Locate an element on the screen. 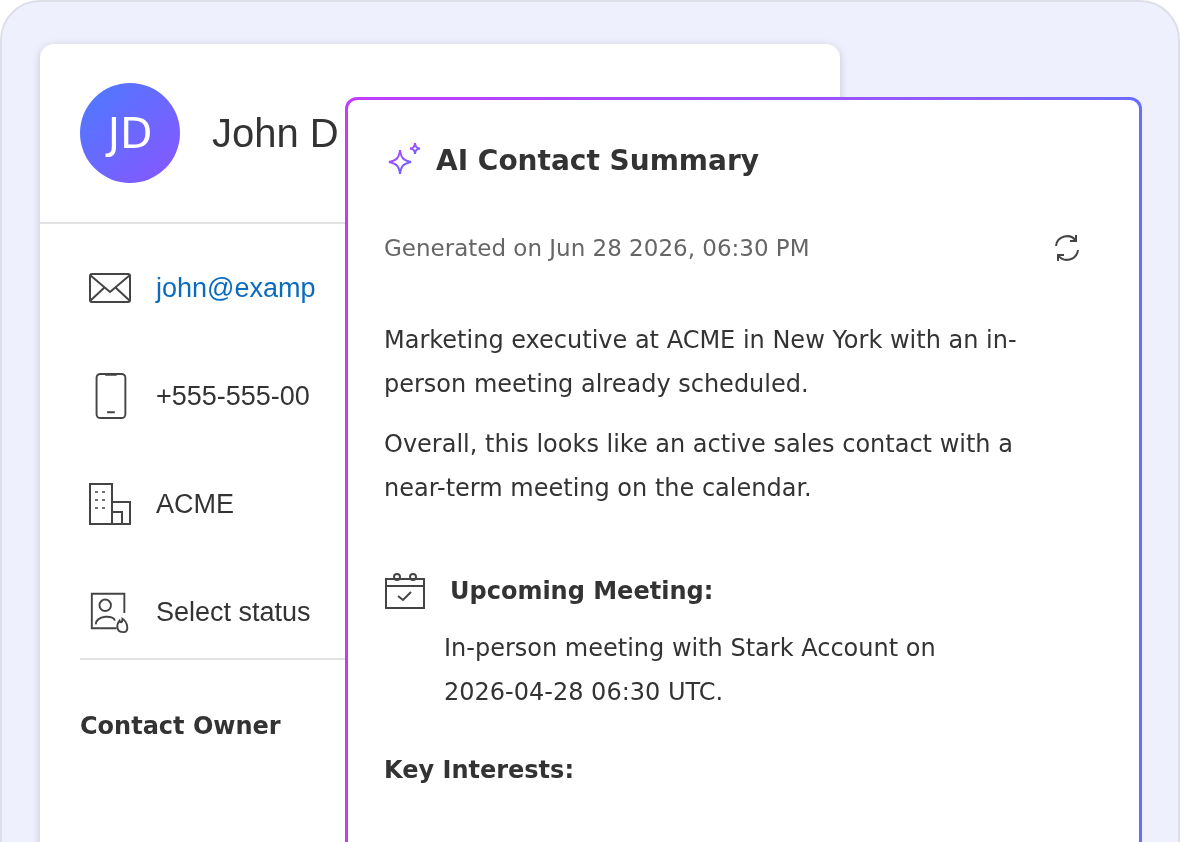 Image resolution: width=1180 pixels, height=842 pixels. status-select: Select status is located at coordinates (233, 612).